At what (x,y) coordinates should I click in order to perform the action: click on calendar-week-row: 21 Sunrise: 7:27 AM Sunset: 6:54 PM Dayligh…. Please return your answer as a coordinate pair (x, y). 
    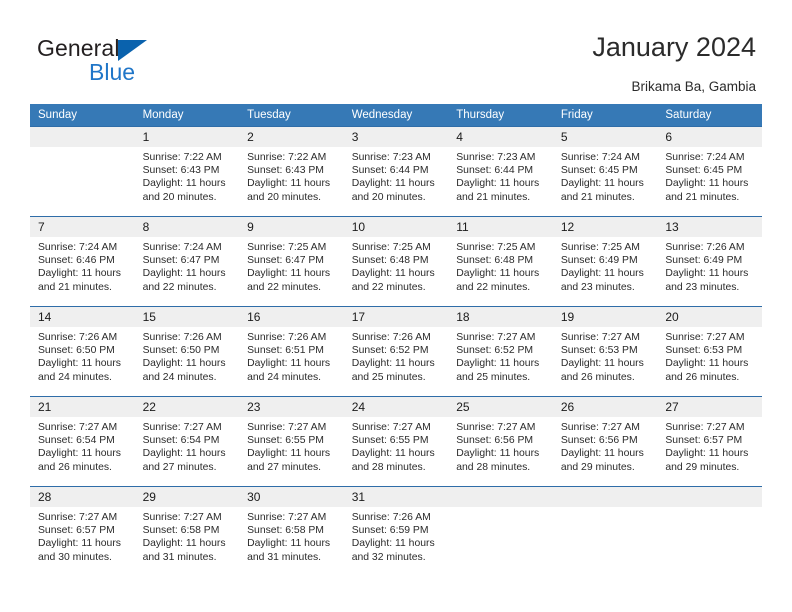
    Looking at the image, I should click on (396, 441).